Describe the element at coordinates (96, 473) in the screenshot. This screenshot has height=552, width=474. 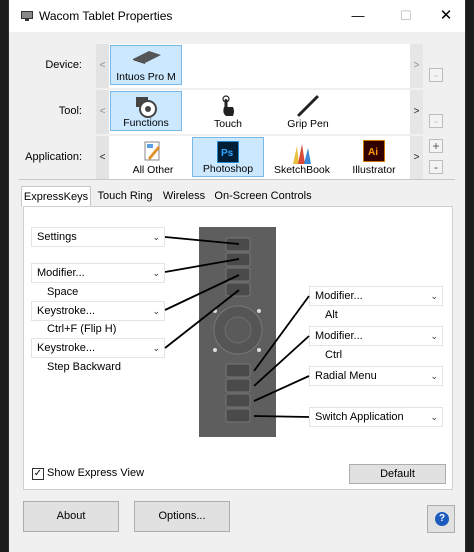
I see `show-express-view-label: Show Express View` at that location.